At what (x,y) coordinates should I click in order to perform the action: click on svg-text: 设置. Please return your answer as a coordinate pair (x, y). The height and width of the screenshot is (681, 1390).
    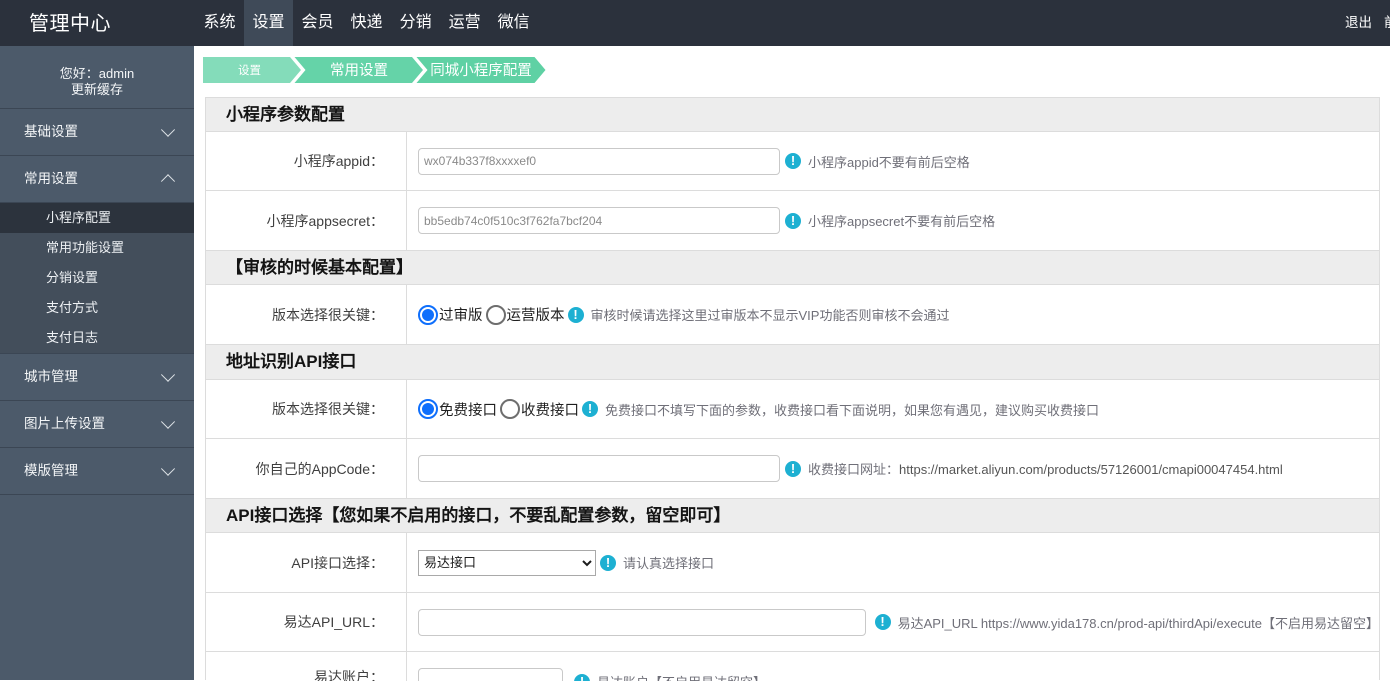
    Looking at the image, I should click on (249, 70).